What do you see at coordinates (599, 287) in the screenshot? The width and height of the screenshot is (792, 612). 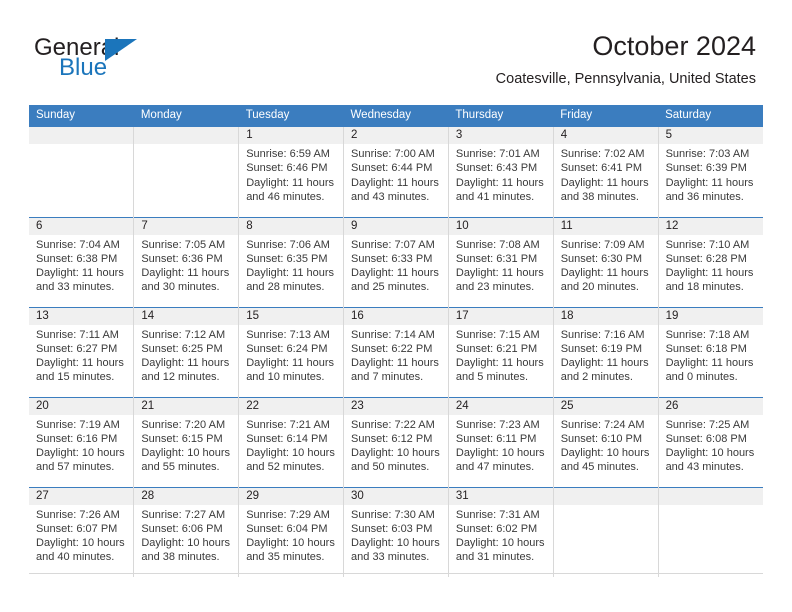 I see `daylight-text-line2: and 20 minutes.` at bounding box center [599, 287].